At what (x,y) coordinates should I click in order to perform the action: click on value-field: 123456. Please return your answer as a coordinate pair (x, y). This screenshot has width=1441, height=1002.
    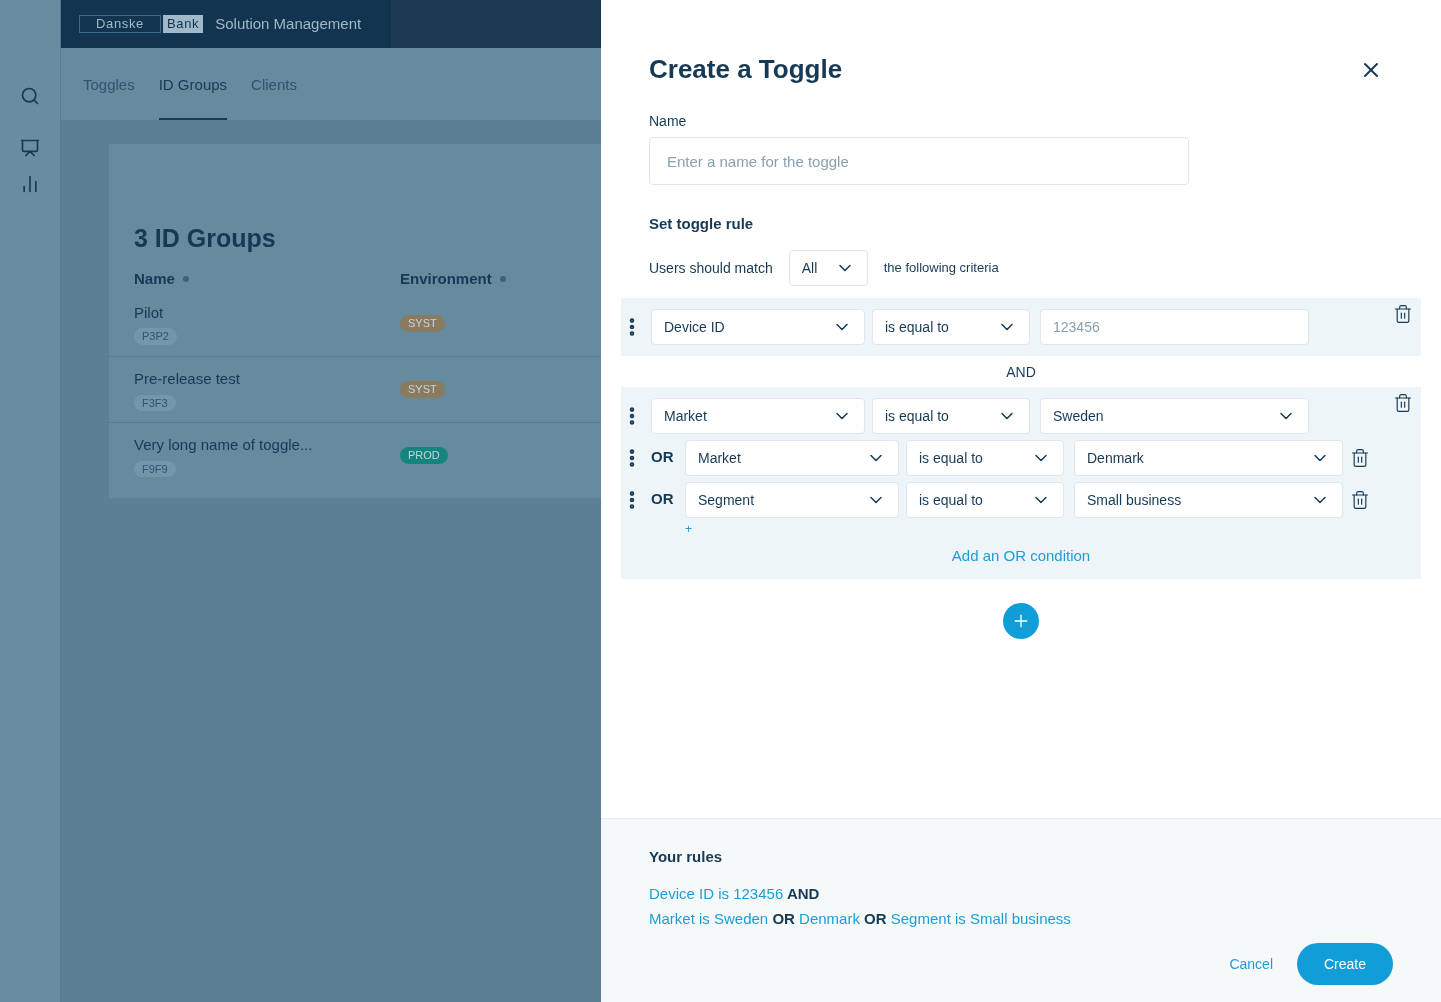
    Looking at the image, I should click on (1174, 326).